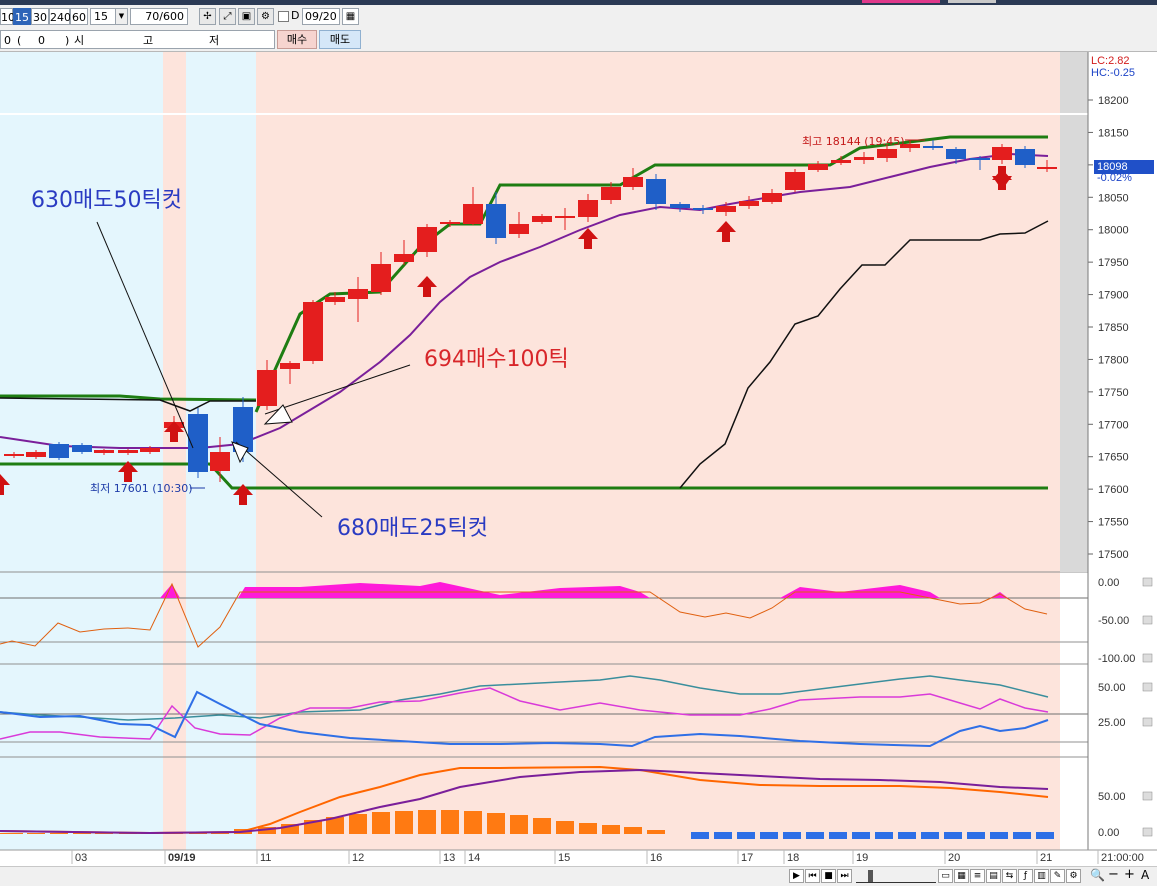 This screenshot has height=886, width=1157. I want to click on chart-type-icon: ▥, so click(1041, 876).